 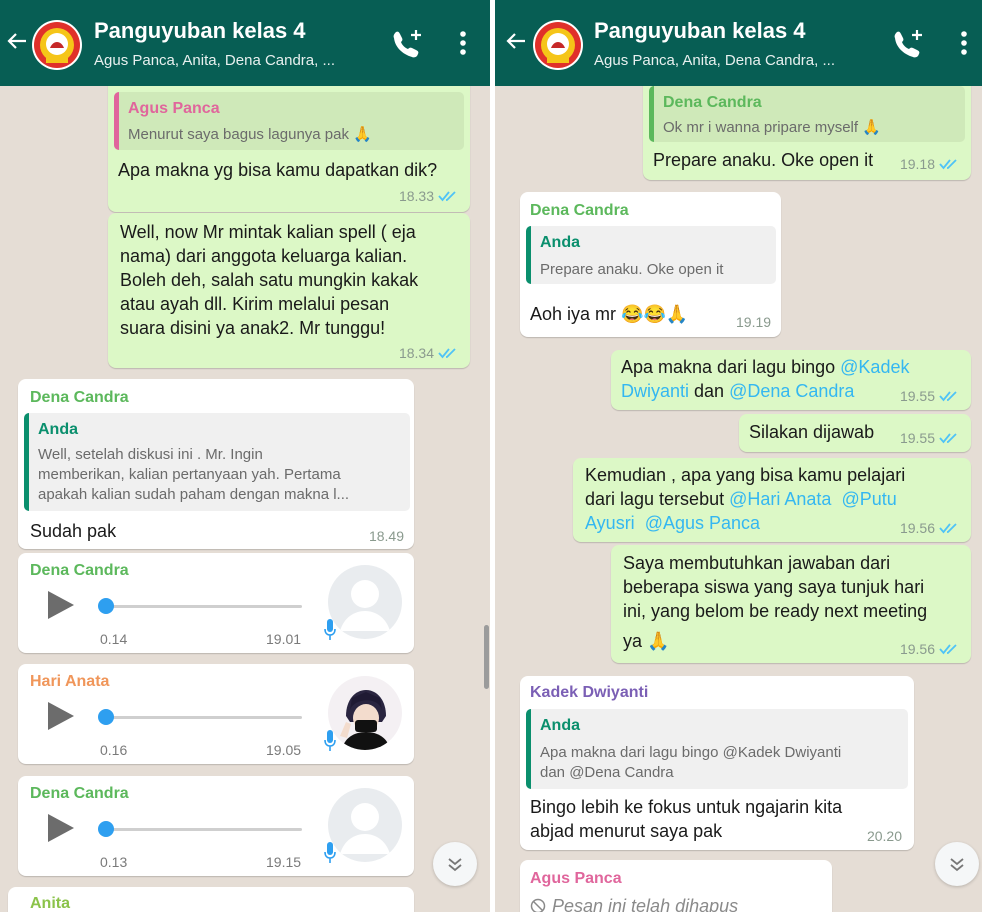 What do you see at coordinates (250, 134) in the screenshot?
I see `quoted-text: Menurut saya bagus lagunya pak 🙏` at bounding box center [250, 134].